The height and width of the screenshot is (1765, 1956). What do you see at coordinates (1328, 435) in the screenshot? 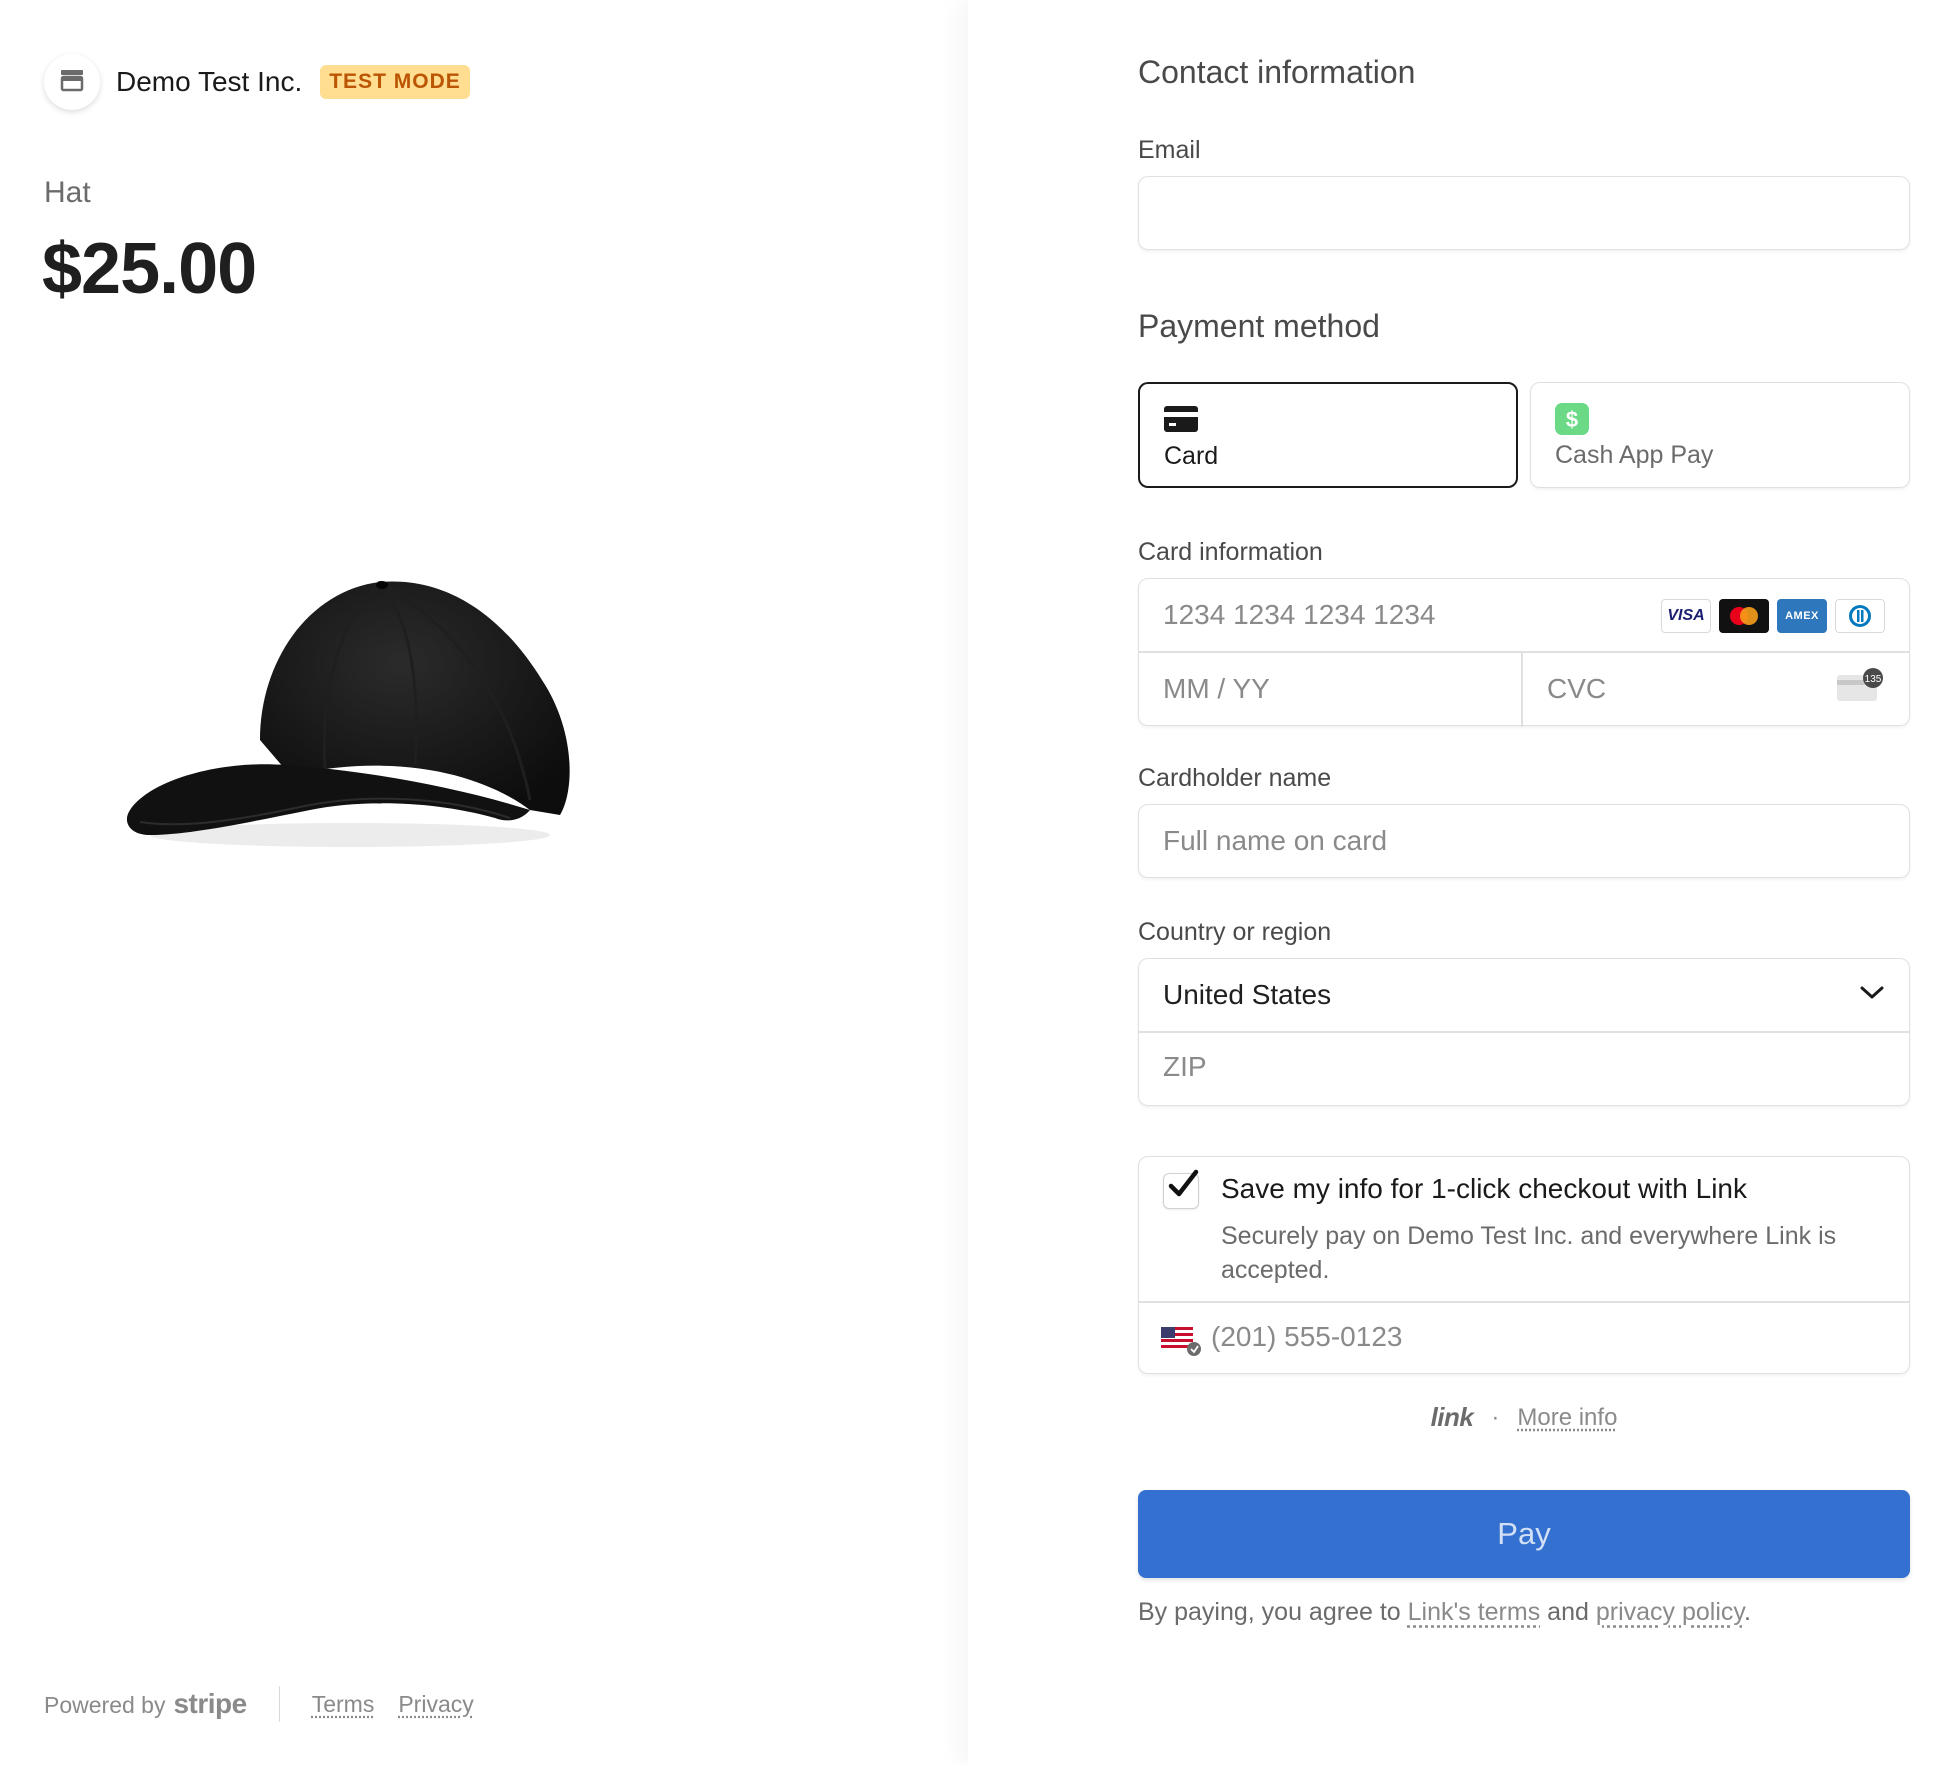
I see `payment-tab-card: Card` at bounding box center [1328, 435].